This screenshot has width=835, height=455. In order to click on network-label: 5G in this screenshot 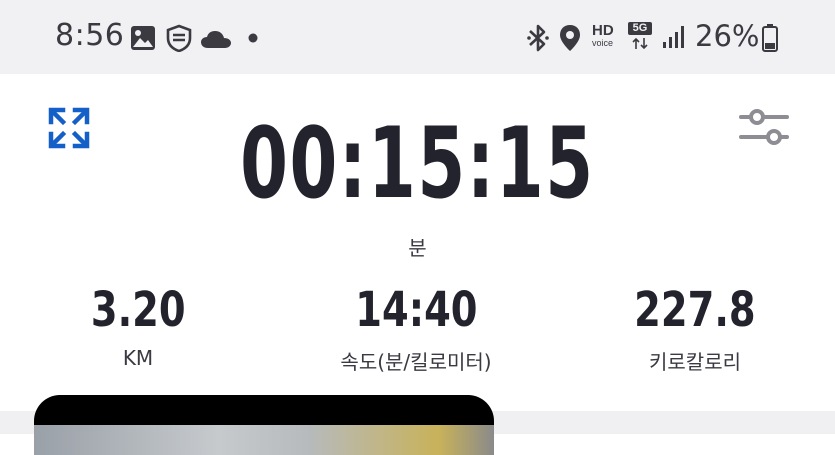, I will do `click(640, 28)`.